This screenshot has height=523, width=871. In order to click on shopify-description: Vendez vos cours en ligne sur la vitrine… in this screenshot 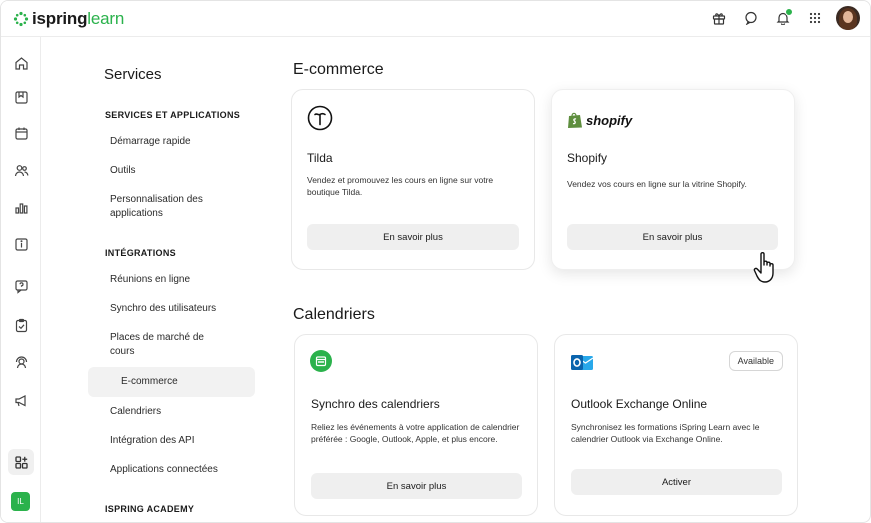, I will do `click(657, 184)`.